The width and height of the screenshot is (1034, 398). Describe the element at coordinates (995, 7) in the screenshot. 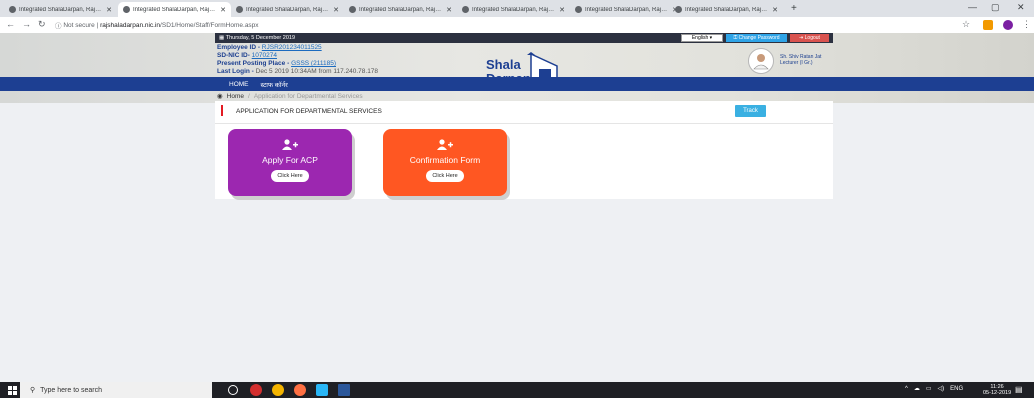

I see `maximize-icon: ▢` at that location.